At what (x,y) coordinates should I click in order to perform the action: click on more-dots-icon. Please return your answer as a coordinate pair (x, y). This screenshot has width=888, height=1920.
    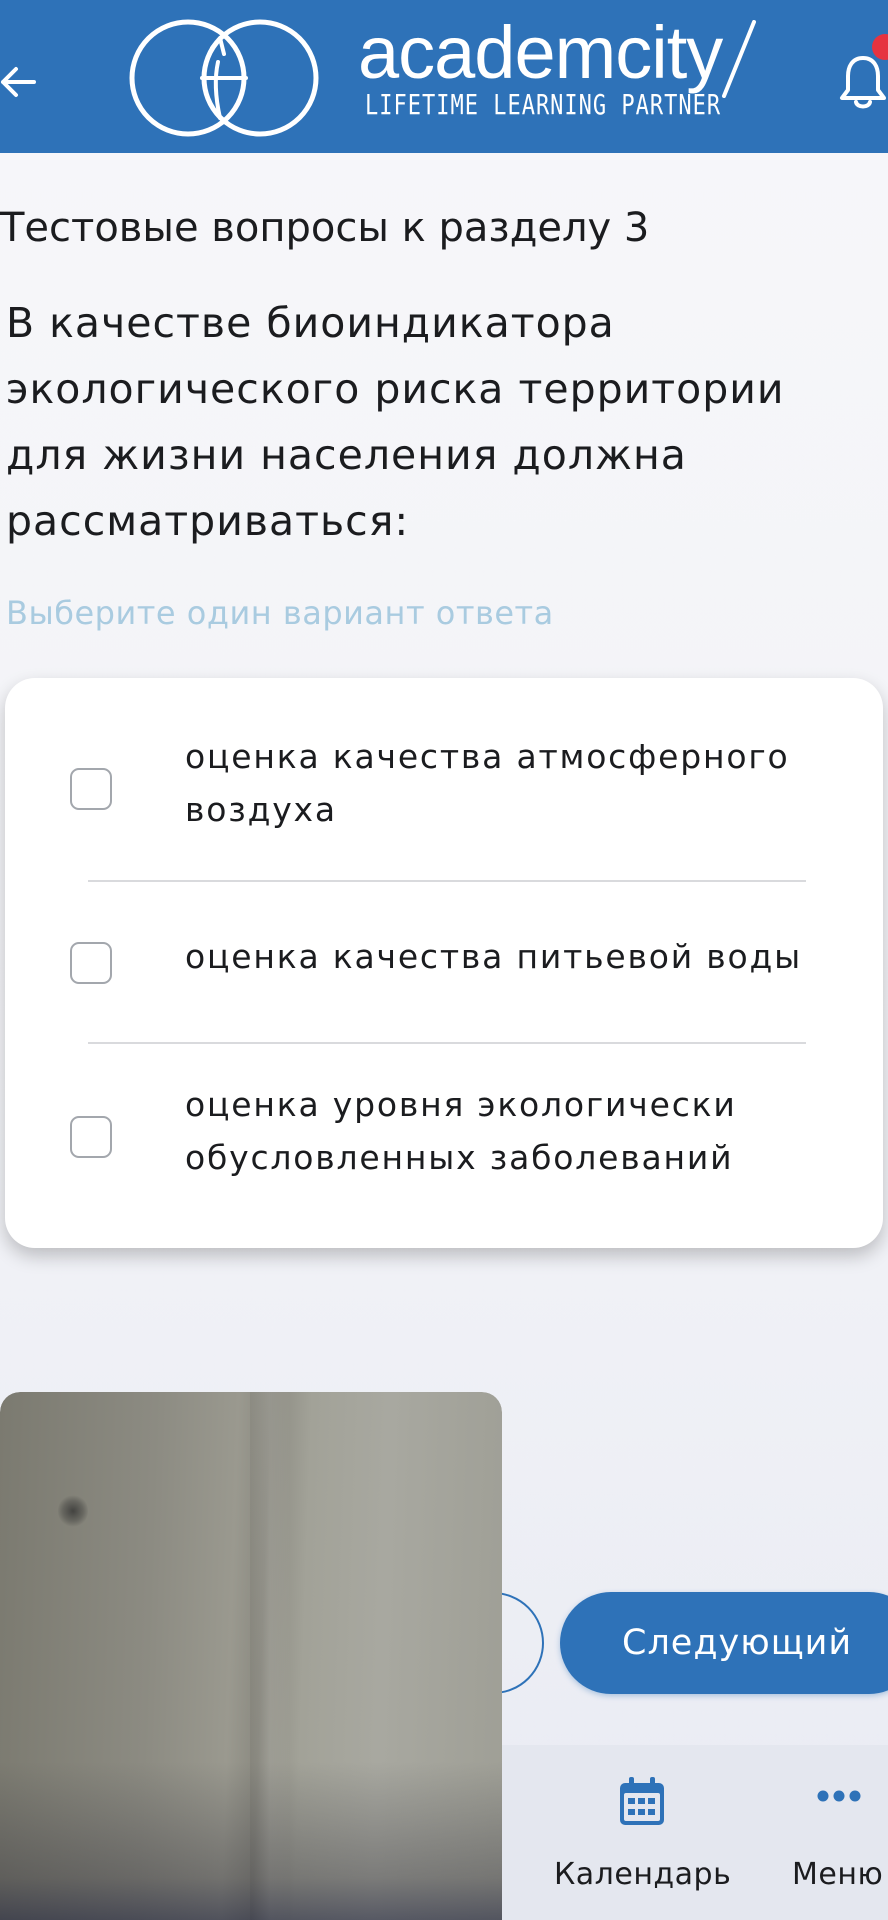
    Looking at the image, I should click on (839, 1796).